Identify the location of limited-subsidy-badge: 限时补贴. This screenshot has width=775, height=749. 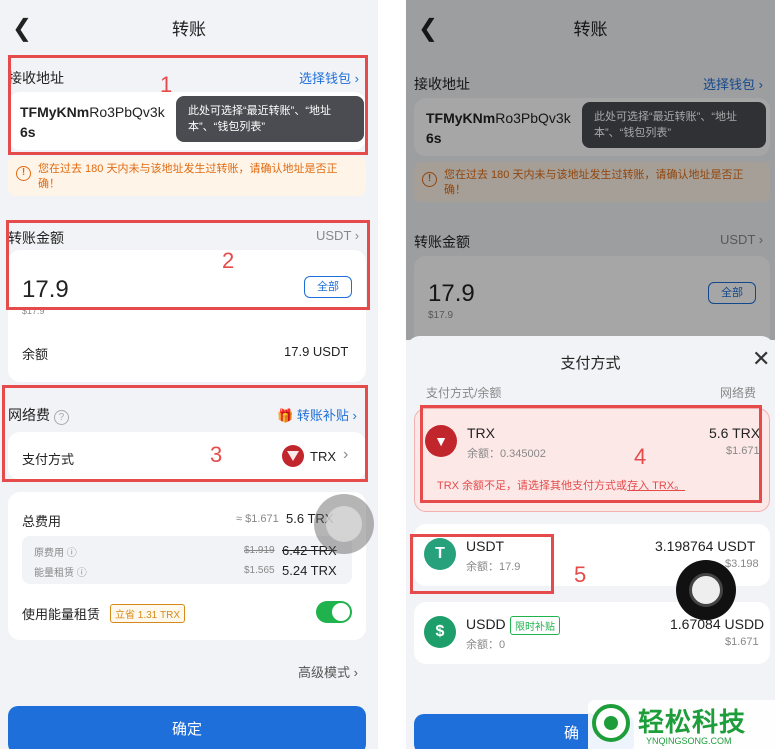
(535, 625).